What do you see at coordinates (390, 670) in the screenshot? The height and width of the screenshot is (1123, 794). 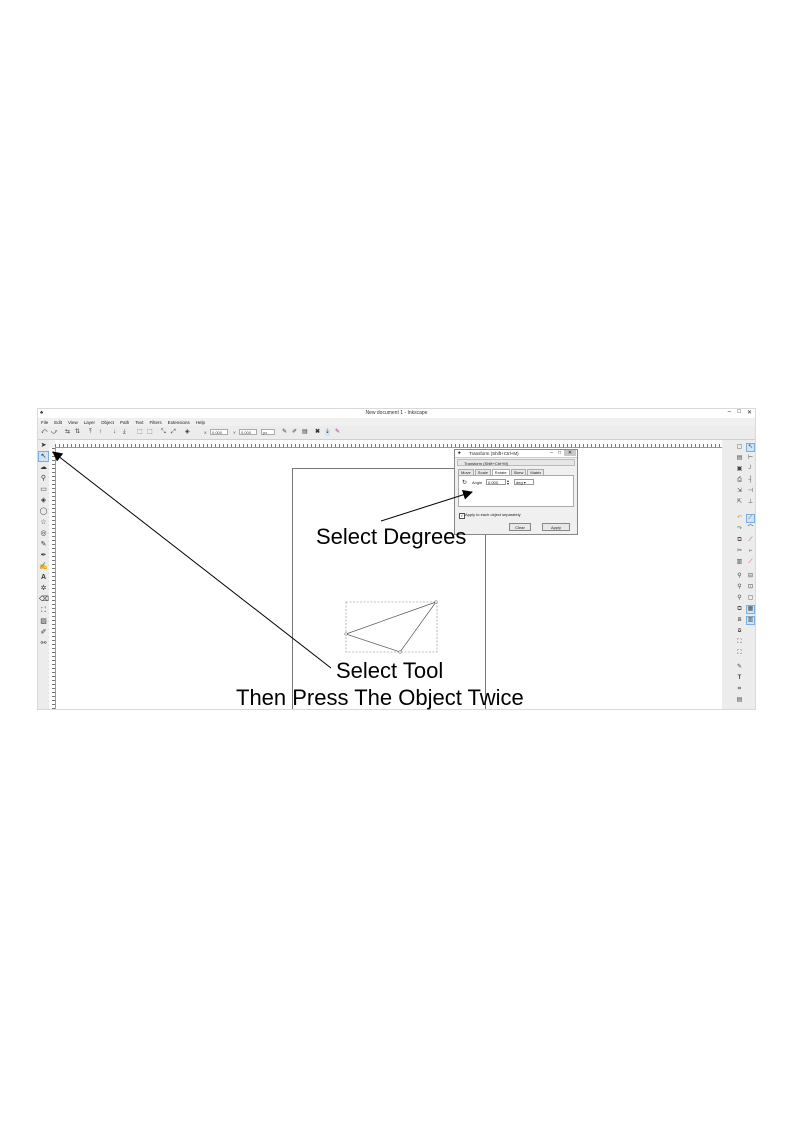 I see `select-tool-callout: Select Tool` at bounding box center [390, 670].